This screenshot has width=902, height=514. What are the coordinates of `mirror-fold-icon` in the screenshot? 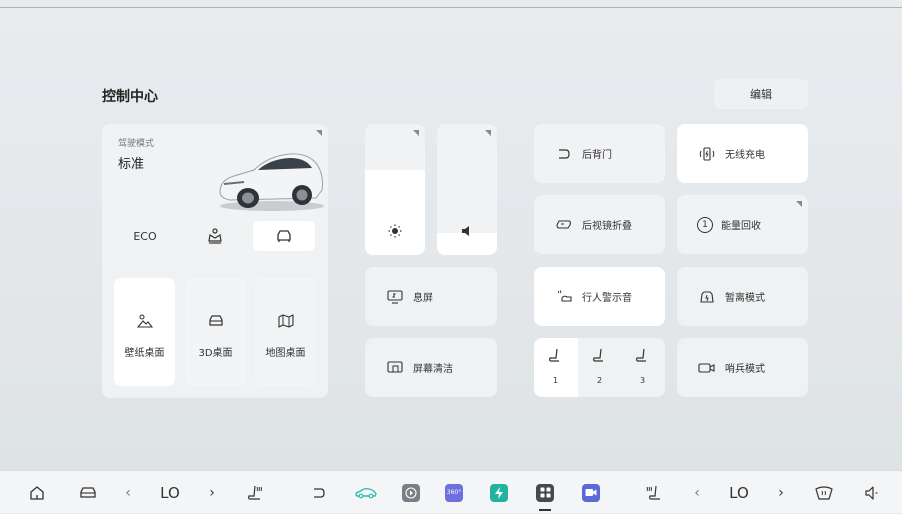 It's located at (564, 225).